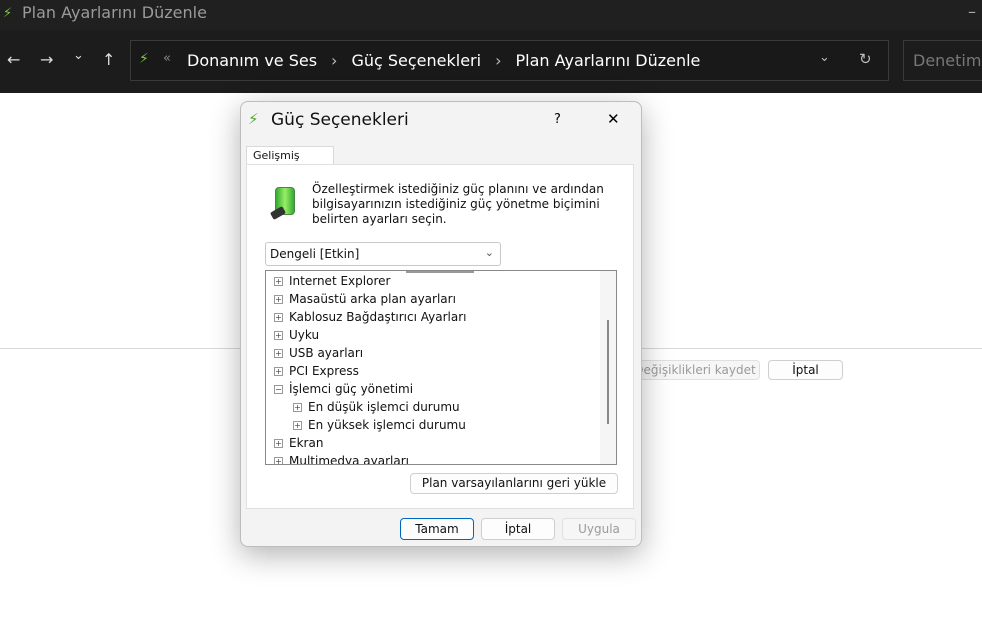 The image size is (982, 622). What do you see at coordinates (372, 299) in the screenshot?
I see `tree-item-label: Masaüstü arka plan ayarları` at bounding box center [372, 299].